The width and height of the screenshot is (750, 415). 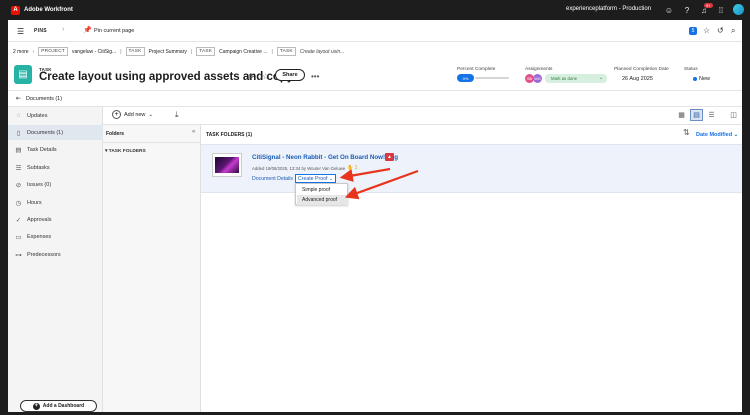 I want to click on create-proof-menu: Simple proof Advanced proof, so click(x=321, y=194).